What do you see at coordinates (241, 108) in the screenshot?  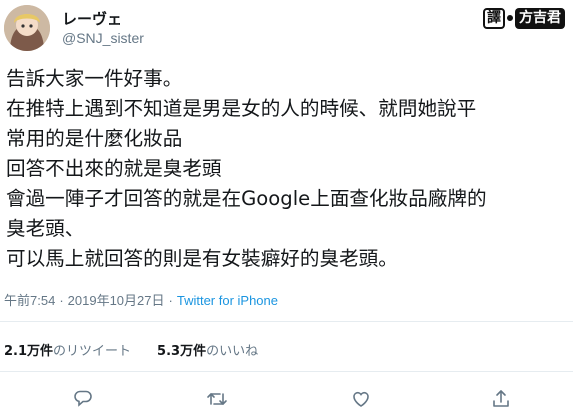 I see `tweet-line: 在推特上遇到不知道是男是女的人的時候、就問她說平` at bounding box center [241, 108].